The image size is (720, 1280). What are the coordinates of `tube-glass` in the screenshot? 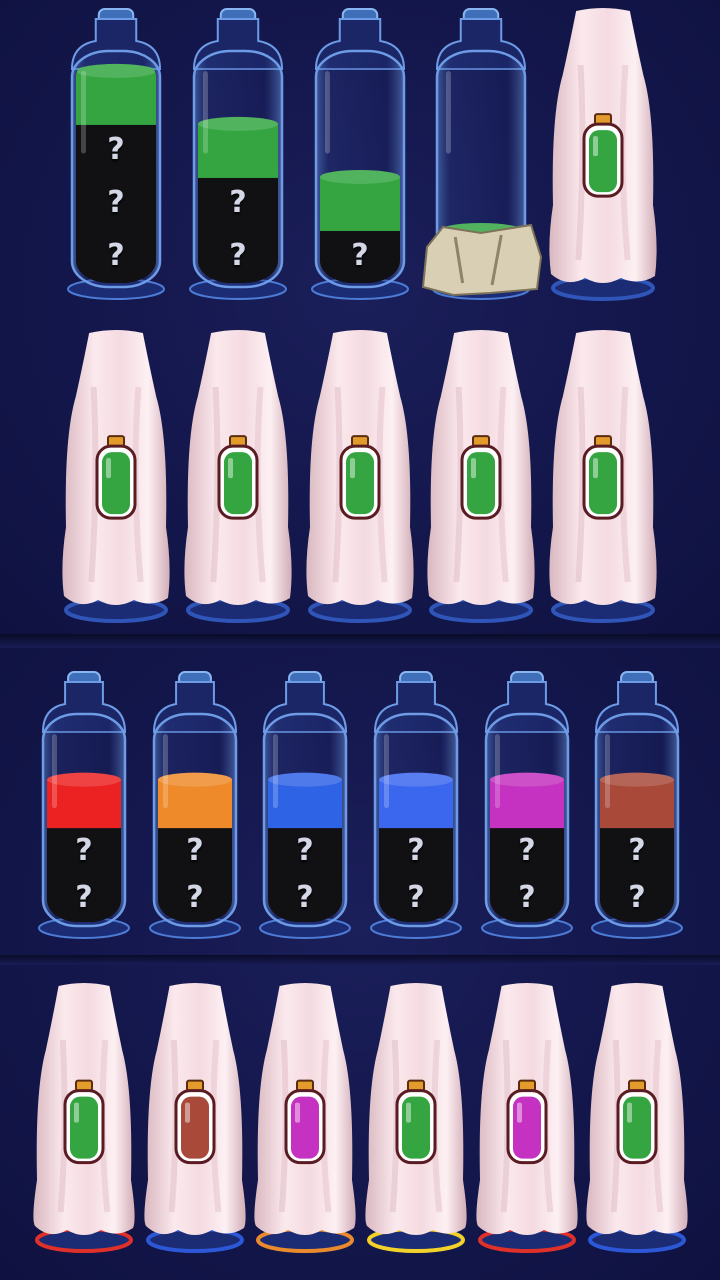 It's located at (482, 154).